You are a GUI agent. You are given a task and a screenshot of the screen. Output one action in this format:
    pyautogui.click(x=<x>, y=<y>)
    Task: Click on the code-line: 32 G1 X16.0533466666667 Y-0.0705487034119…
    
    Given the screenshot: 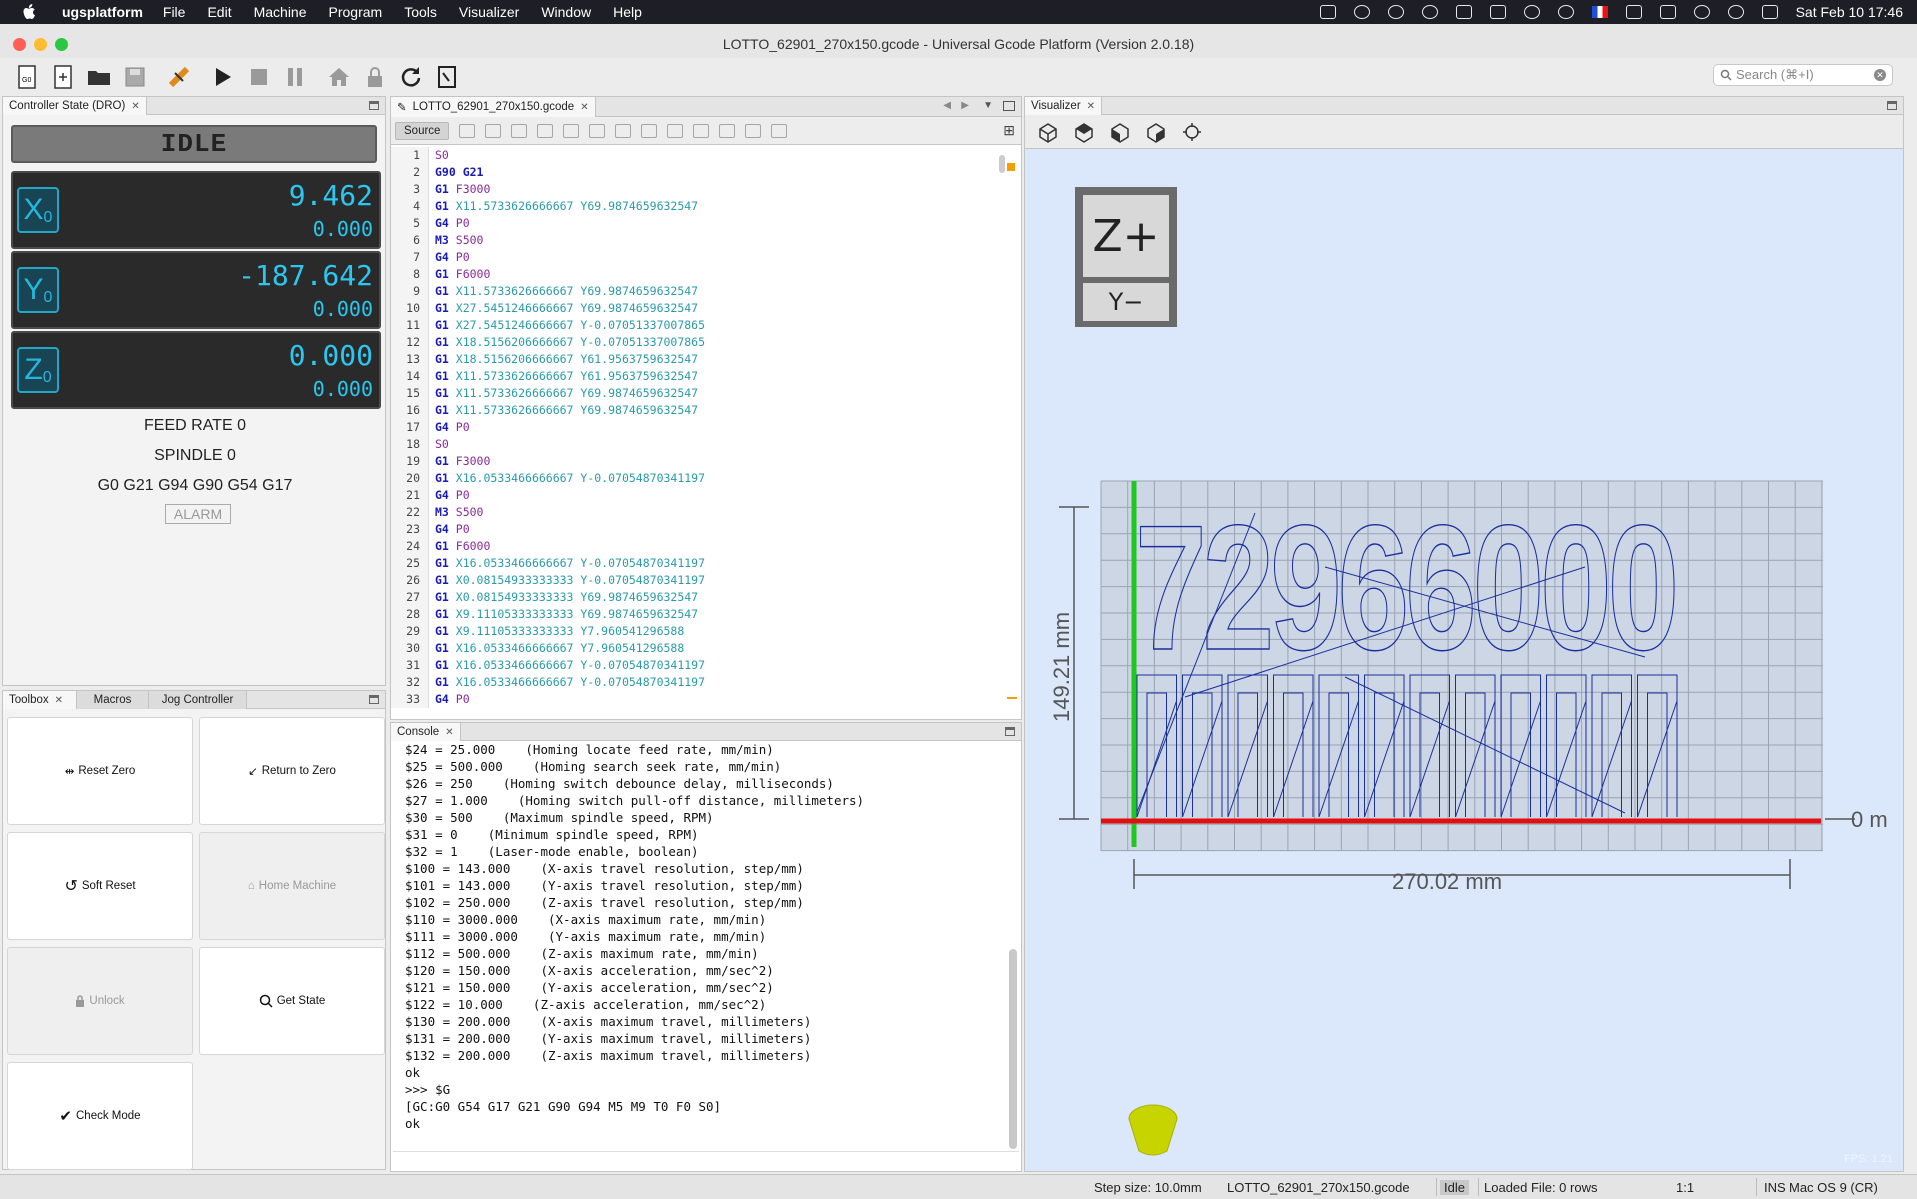 What is the action you would take?
    pyautogui.click(x=691, y=682)
    